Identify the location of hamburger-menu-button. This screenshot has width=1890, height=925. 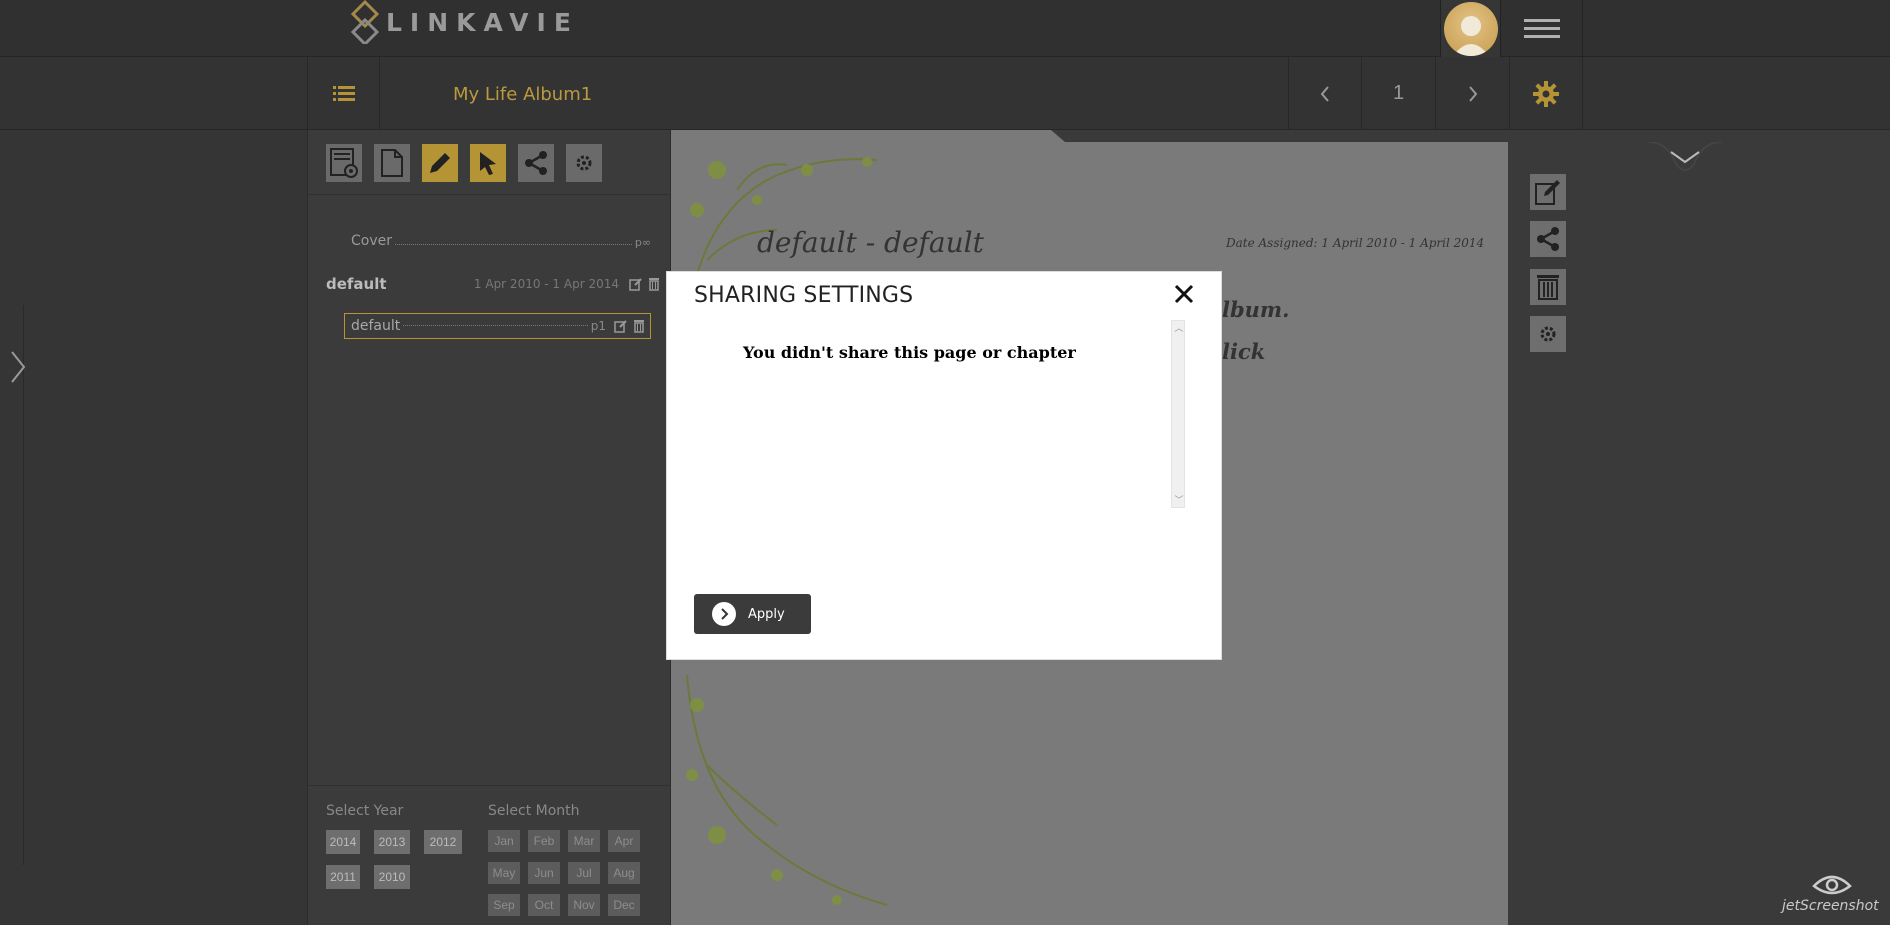
(1542, 28).